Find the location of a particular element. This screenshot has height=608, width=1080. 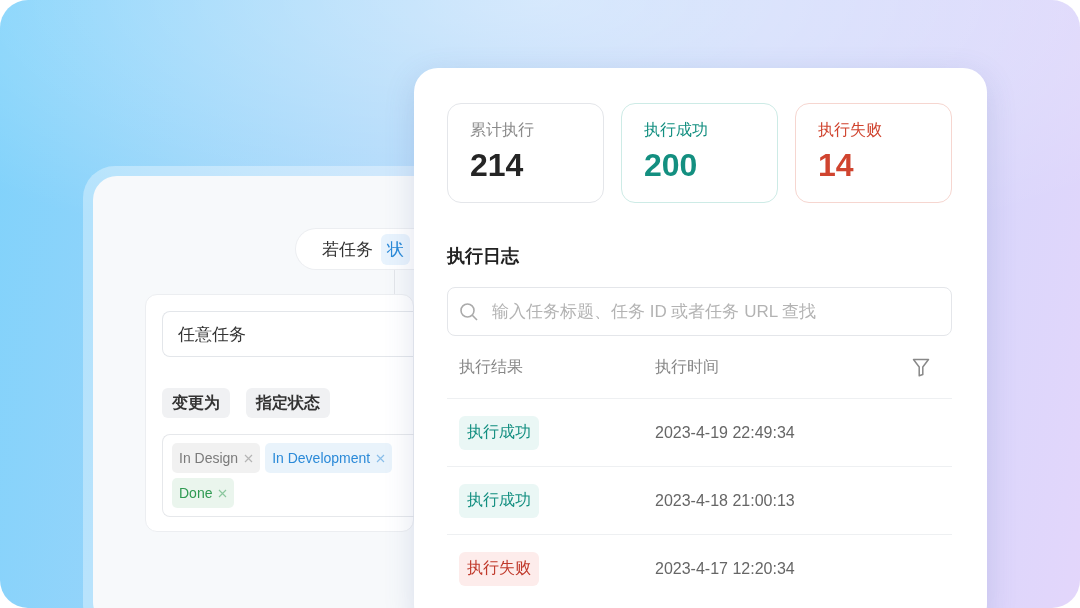

condition-label: 若任务 is located at coordinates (347, 249).